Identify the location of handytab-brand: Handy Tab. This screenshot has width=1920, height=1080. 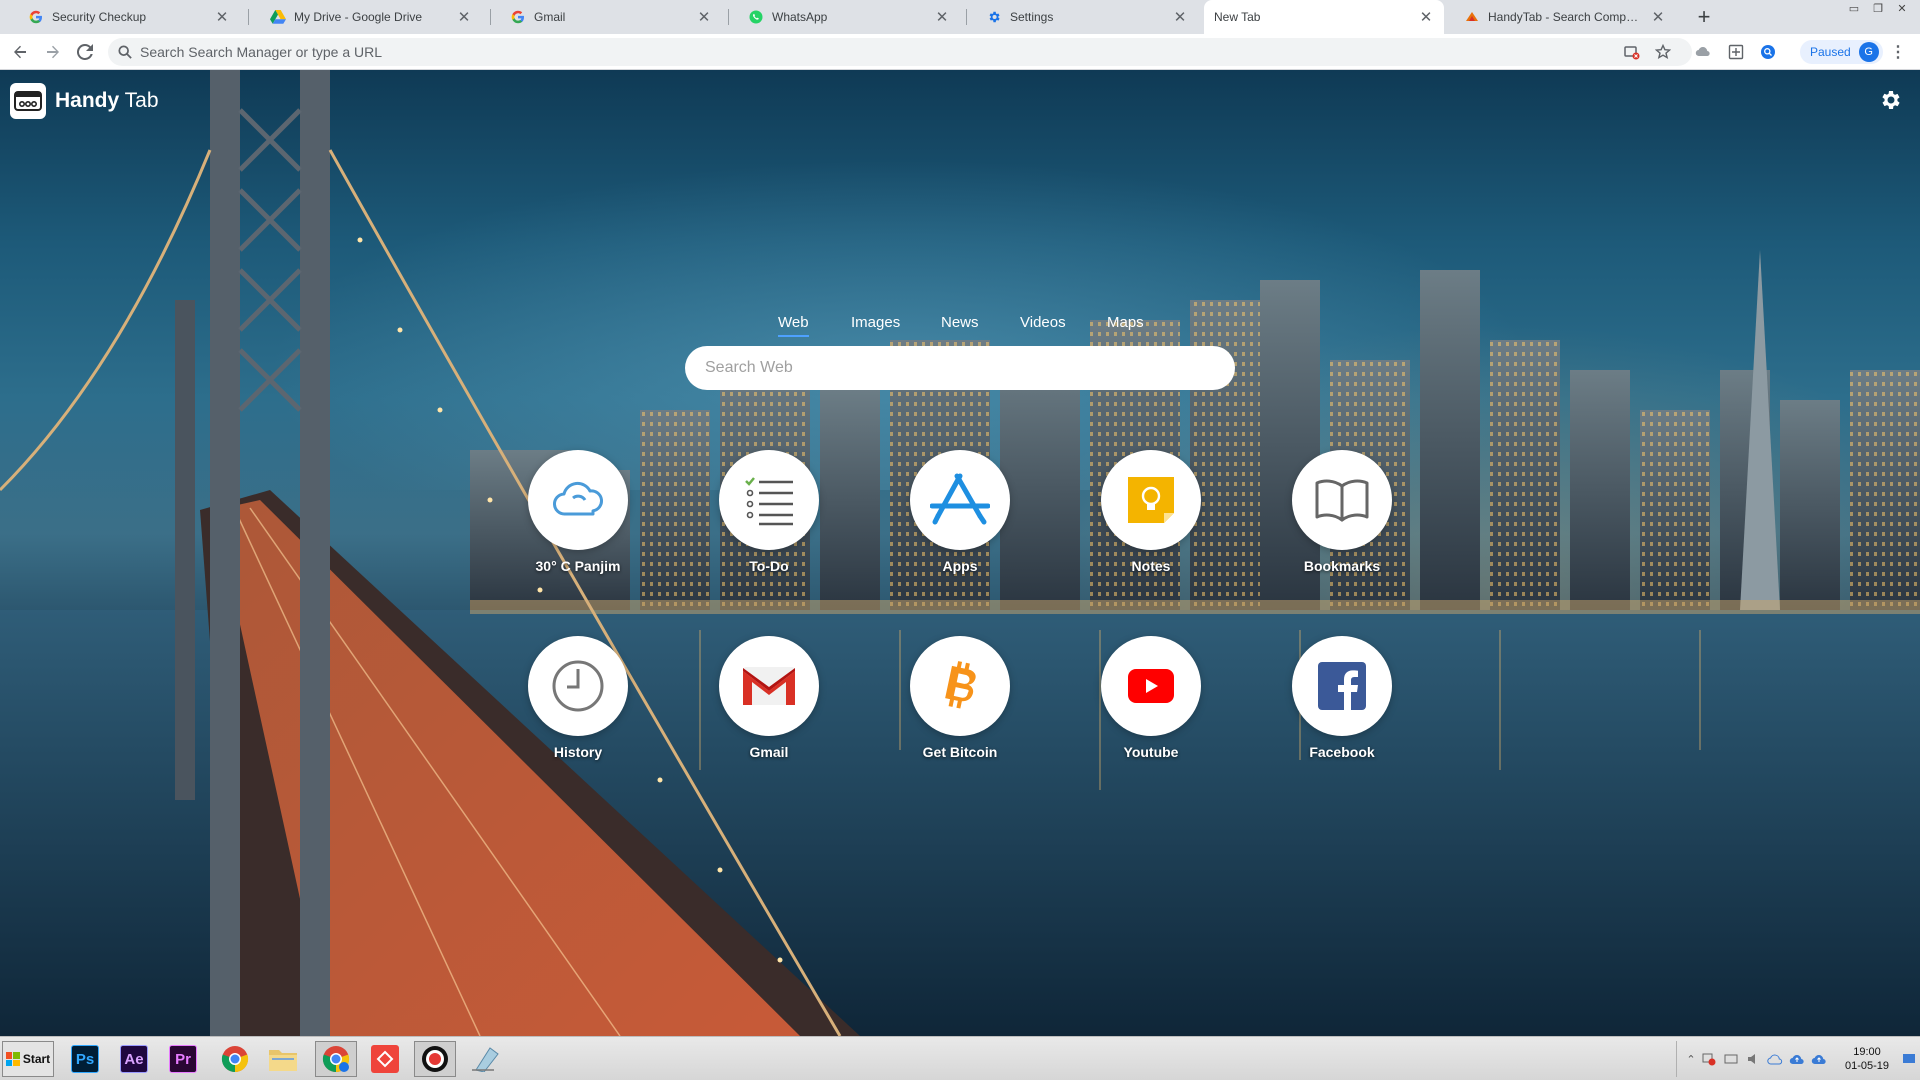
(84, 101).